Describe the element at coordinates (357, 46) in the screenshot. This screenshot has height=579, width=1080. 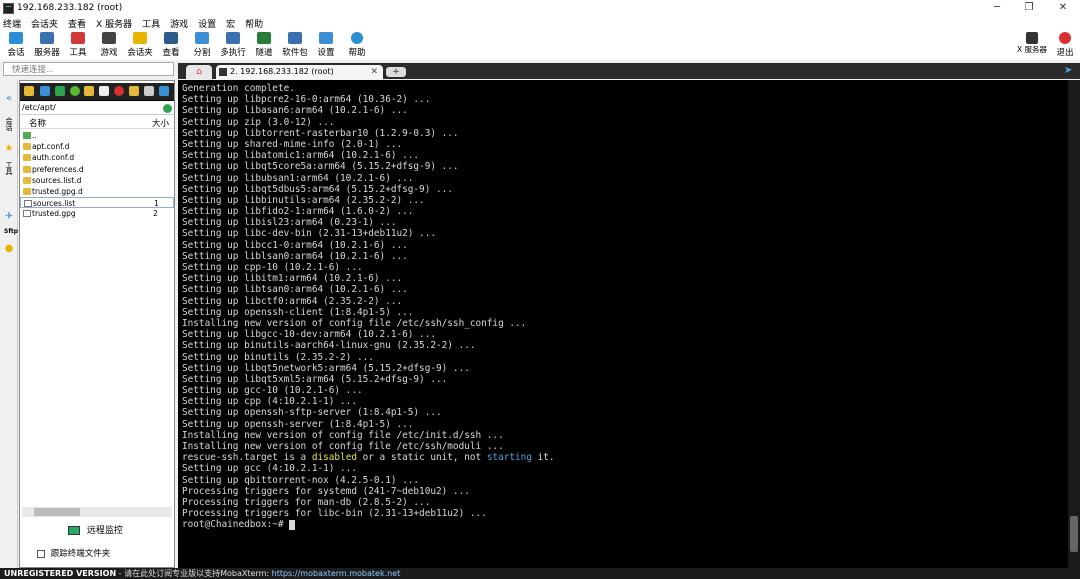
I see `help-button: 帮助` at that location.